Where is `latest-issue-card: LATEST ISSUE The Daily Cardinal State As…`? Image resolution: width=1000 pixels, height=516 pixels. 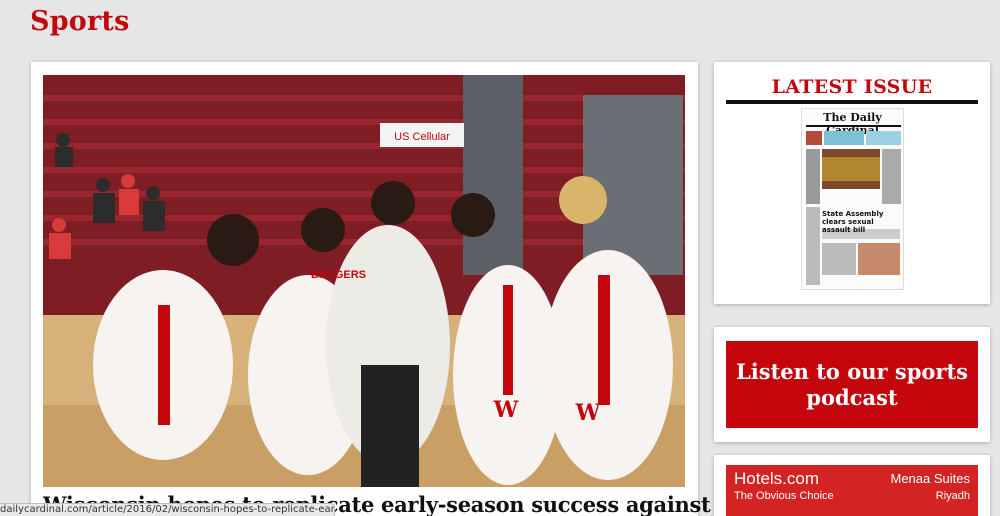
latest-issue-card: LATEST ISSUE The Daily Cardinal State As… is located at coordinates (852, 183).